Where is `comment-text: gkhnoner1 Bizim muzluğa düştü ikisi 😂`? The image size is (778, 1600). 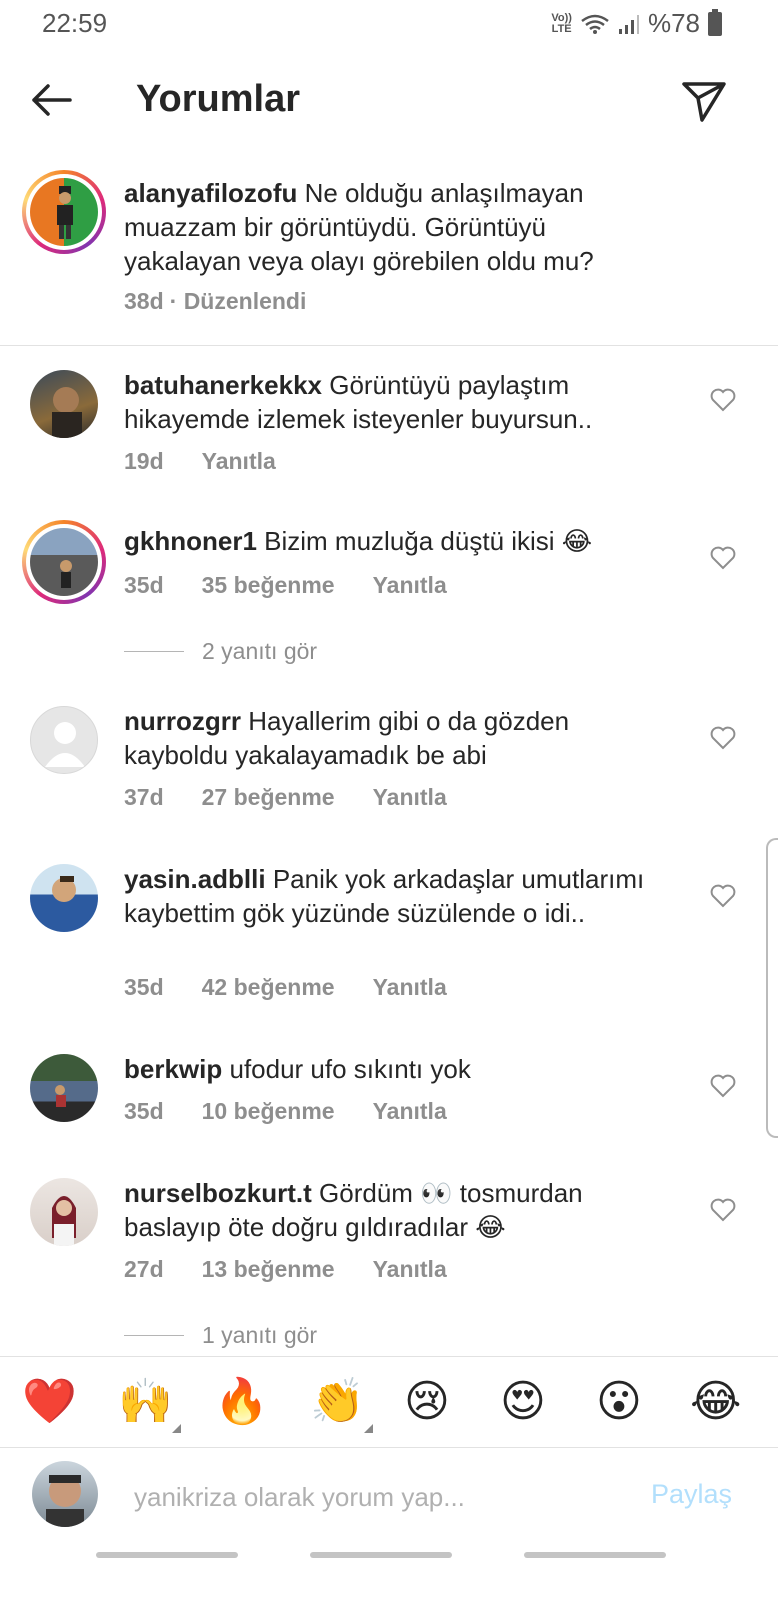 comment-text: gkhnoner1 Bizim muzluğa düştü ikisi 😂 is located at coordinates (401, 541).